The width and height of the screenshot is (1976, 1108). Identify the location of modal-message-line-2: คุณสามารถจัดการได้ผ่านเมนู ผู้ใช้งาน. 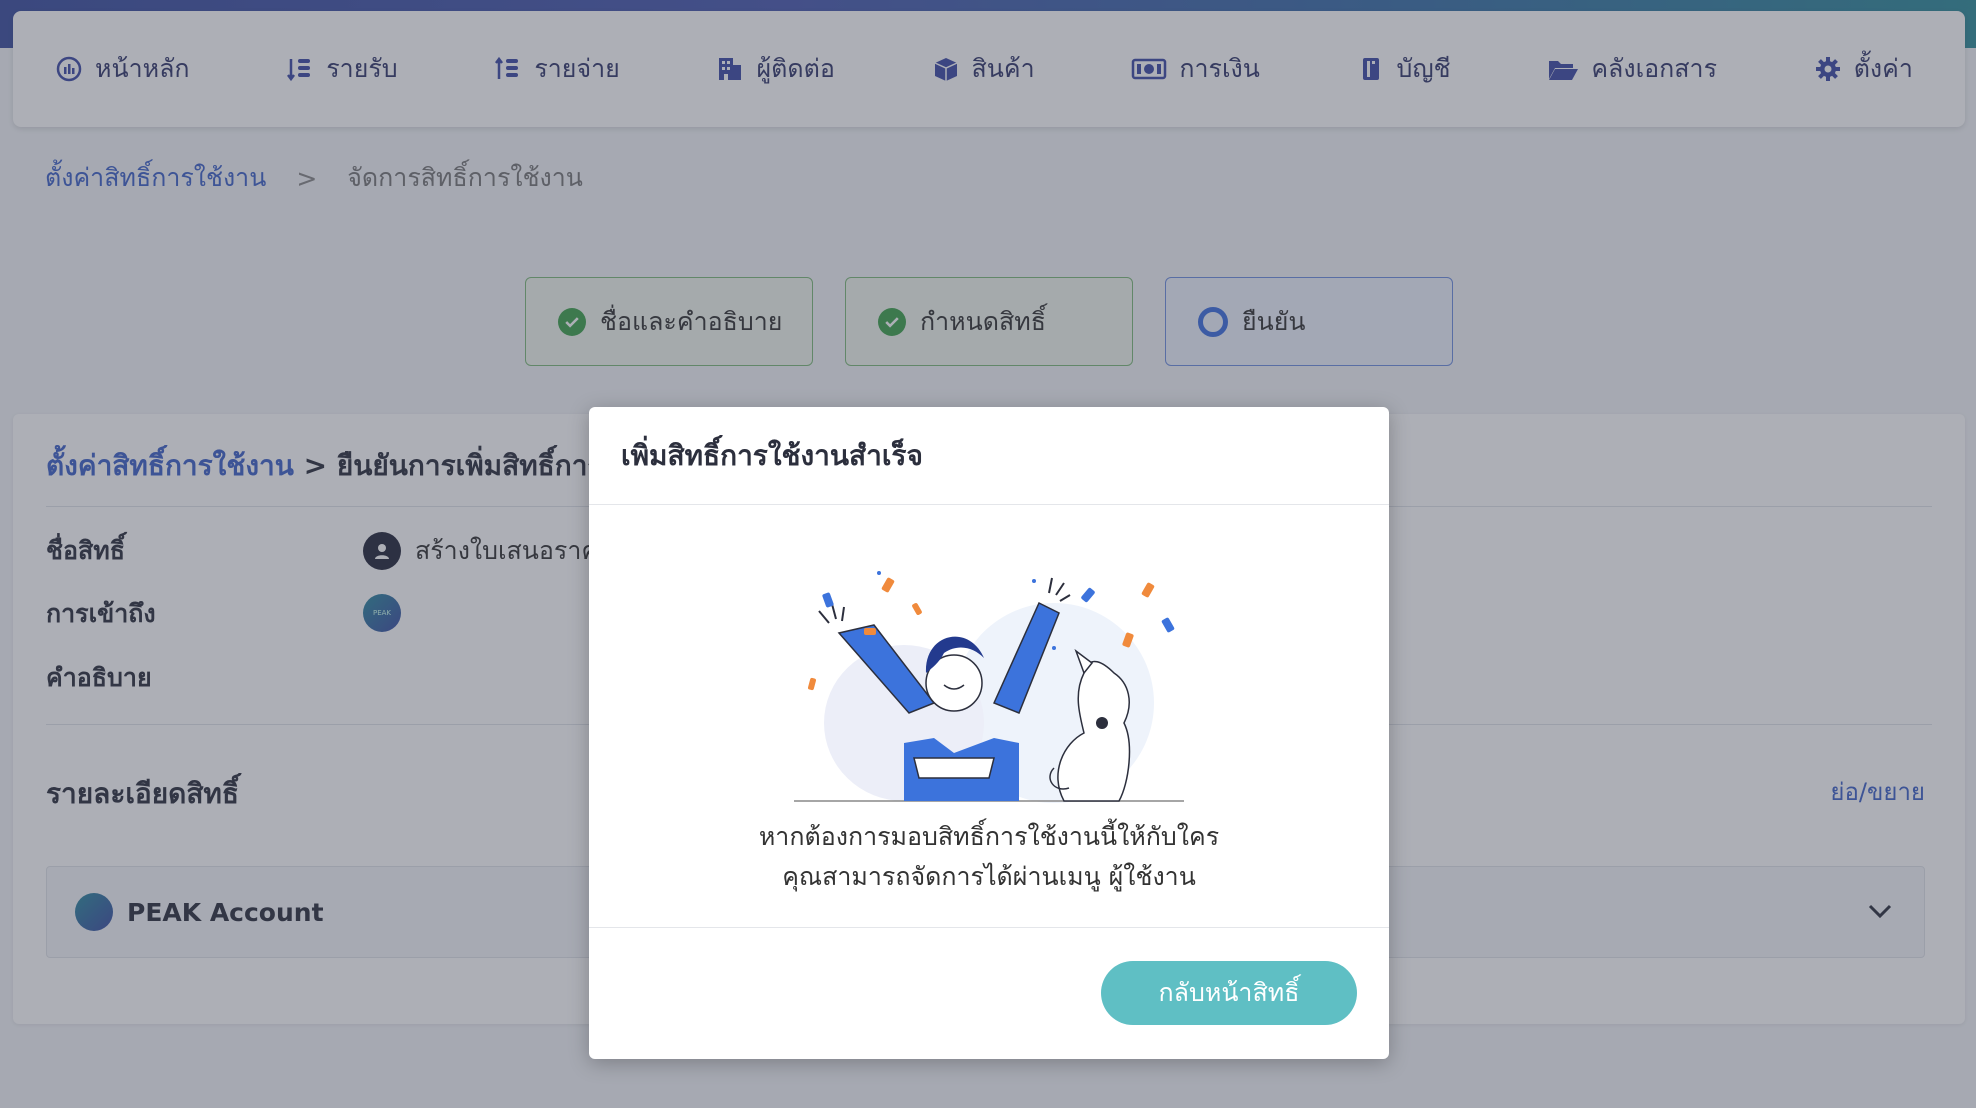
(989, 876).